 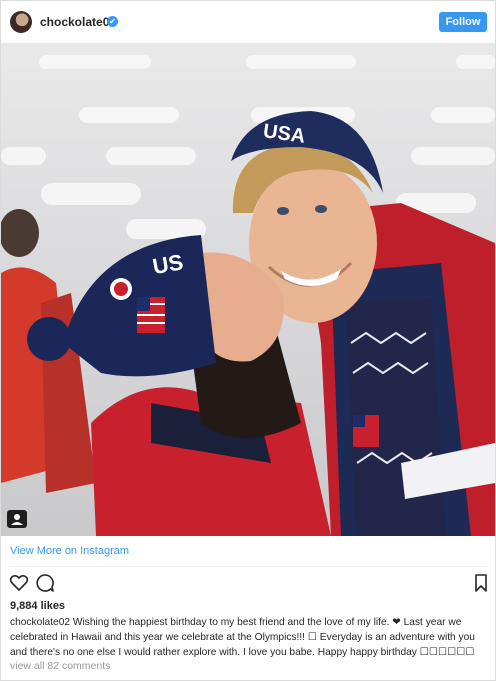 I want to click on profile-username: chockolate02, so click(x=78, y=22).